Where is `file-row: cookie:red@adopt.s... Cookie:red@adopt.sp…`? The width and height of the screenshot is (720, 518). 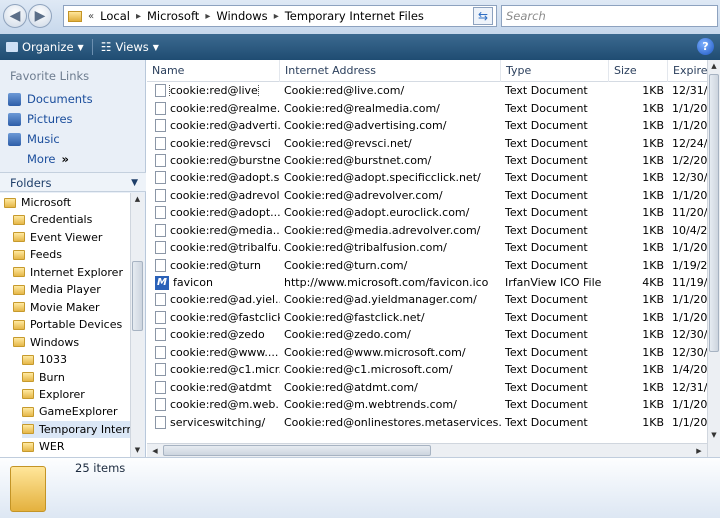 file-row: cookie:red@adopt.s... Cookie:red@adopt.sp… is located at coordinates (427, 177).